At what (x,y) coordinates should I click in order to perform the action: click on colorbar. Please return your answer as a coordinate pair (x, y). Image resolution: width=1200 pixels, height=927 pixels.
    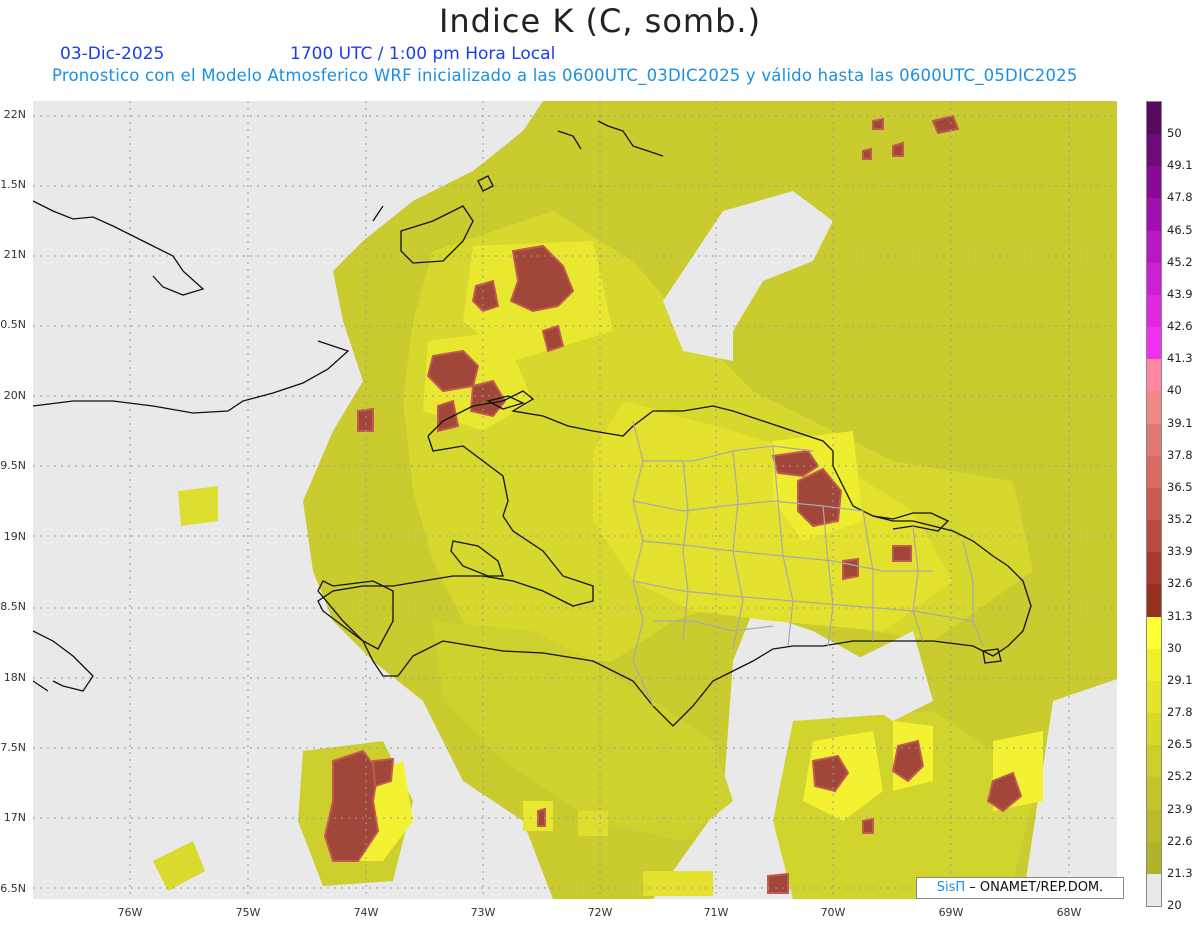
    Looking at the image, I should click on (1154, 504).